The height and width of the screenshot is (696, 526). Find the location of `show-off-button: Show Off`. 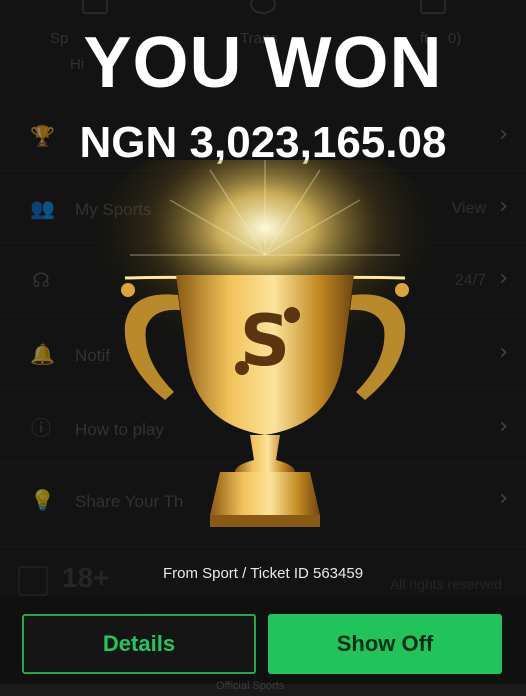

show-off-button: Show Off is located at coordinates (385, 644).